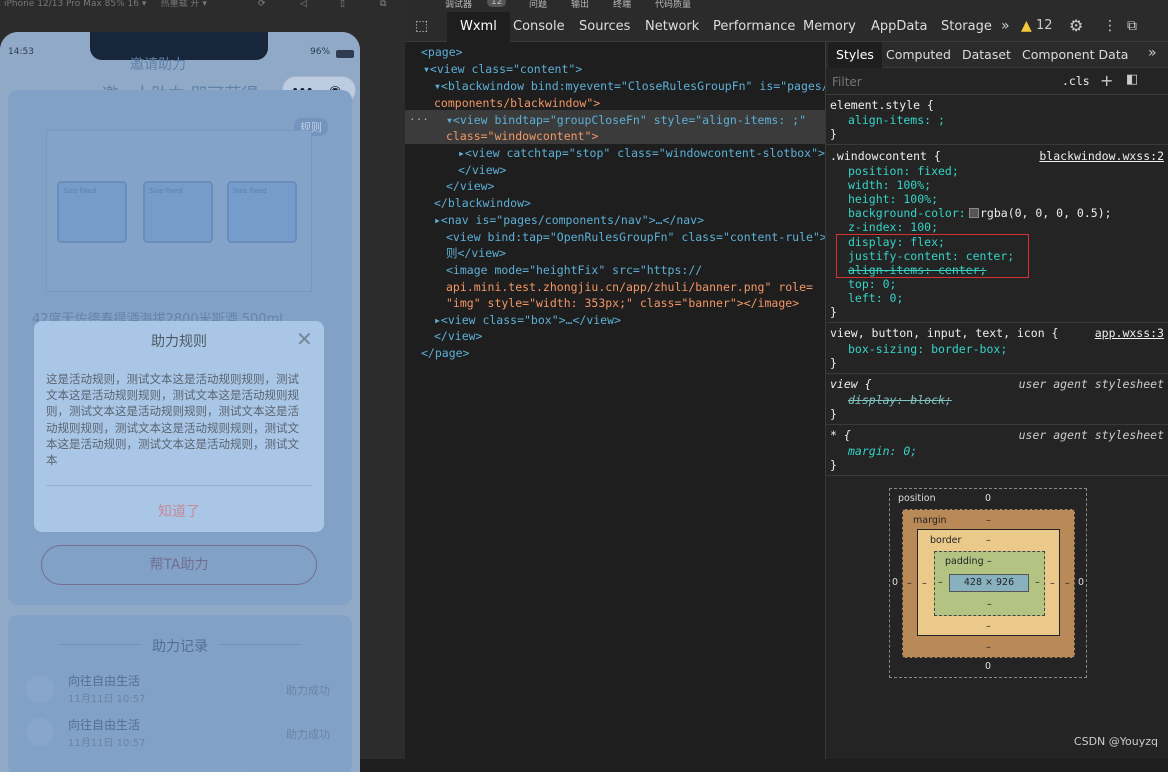 The width and height of the screenshot is (1168, 772). I want to click on style-property: box-sizing: border-box;, so click(927, 349).